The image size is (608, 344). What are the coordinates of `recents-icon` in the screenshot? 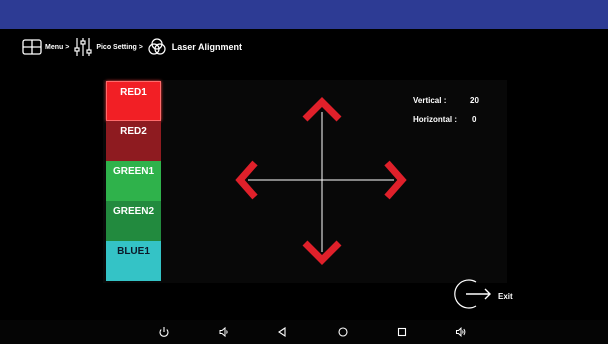 It's located at (402, 332).